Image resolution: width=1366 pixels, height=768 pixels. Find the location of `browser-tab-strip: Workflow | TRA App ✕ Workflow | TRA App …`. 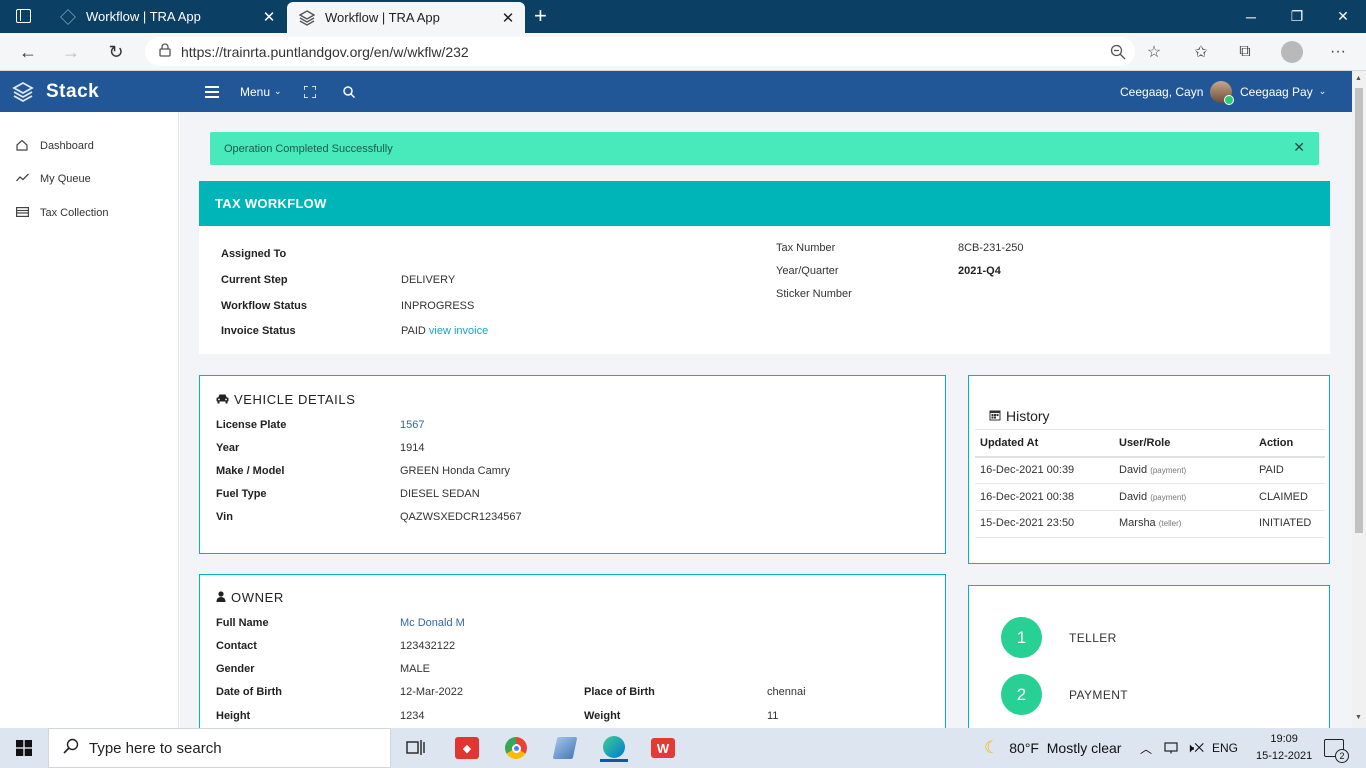

browser-tab-strip: Workflow | TRA App ✕ Workflow | TRA App … is located at coordinates (683, 16).